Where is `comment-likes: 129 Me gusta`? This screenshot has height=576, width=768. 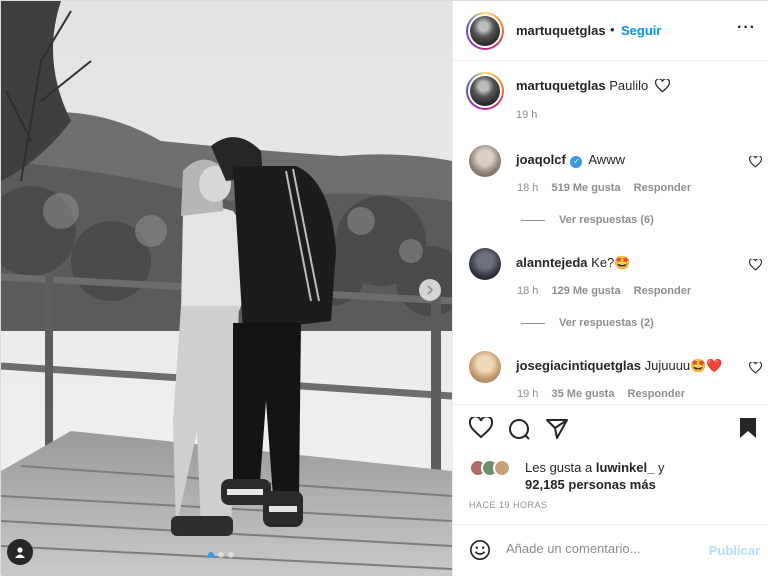
comment-likes: 129 Me gusta is located at coordinates (585, 291).